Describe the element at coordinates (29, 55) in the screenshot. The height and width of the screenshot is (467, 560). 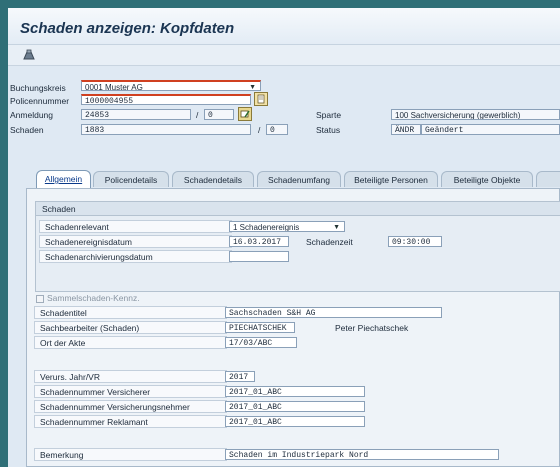
I see `other-object-icon` at that location.